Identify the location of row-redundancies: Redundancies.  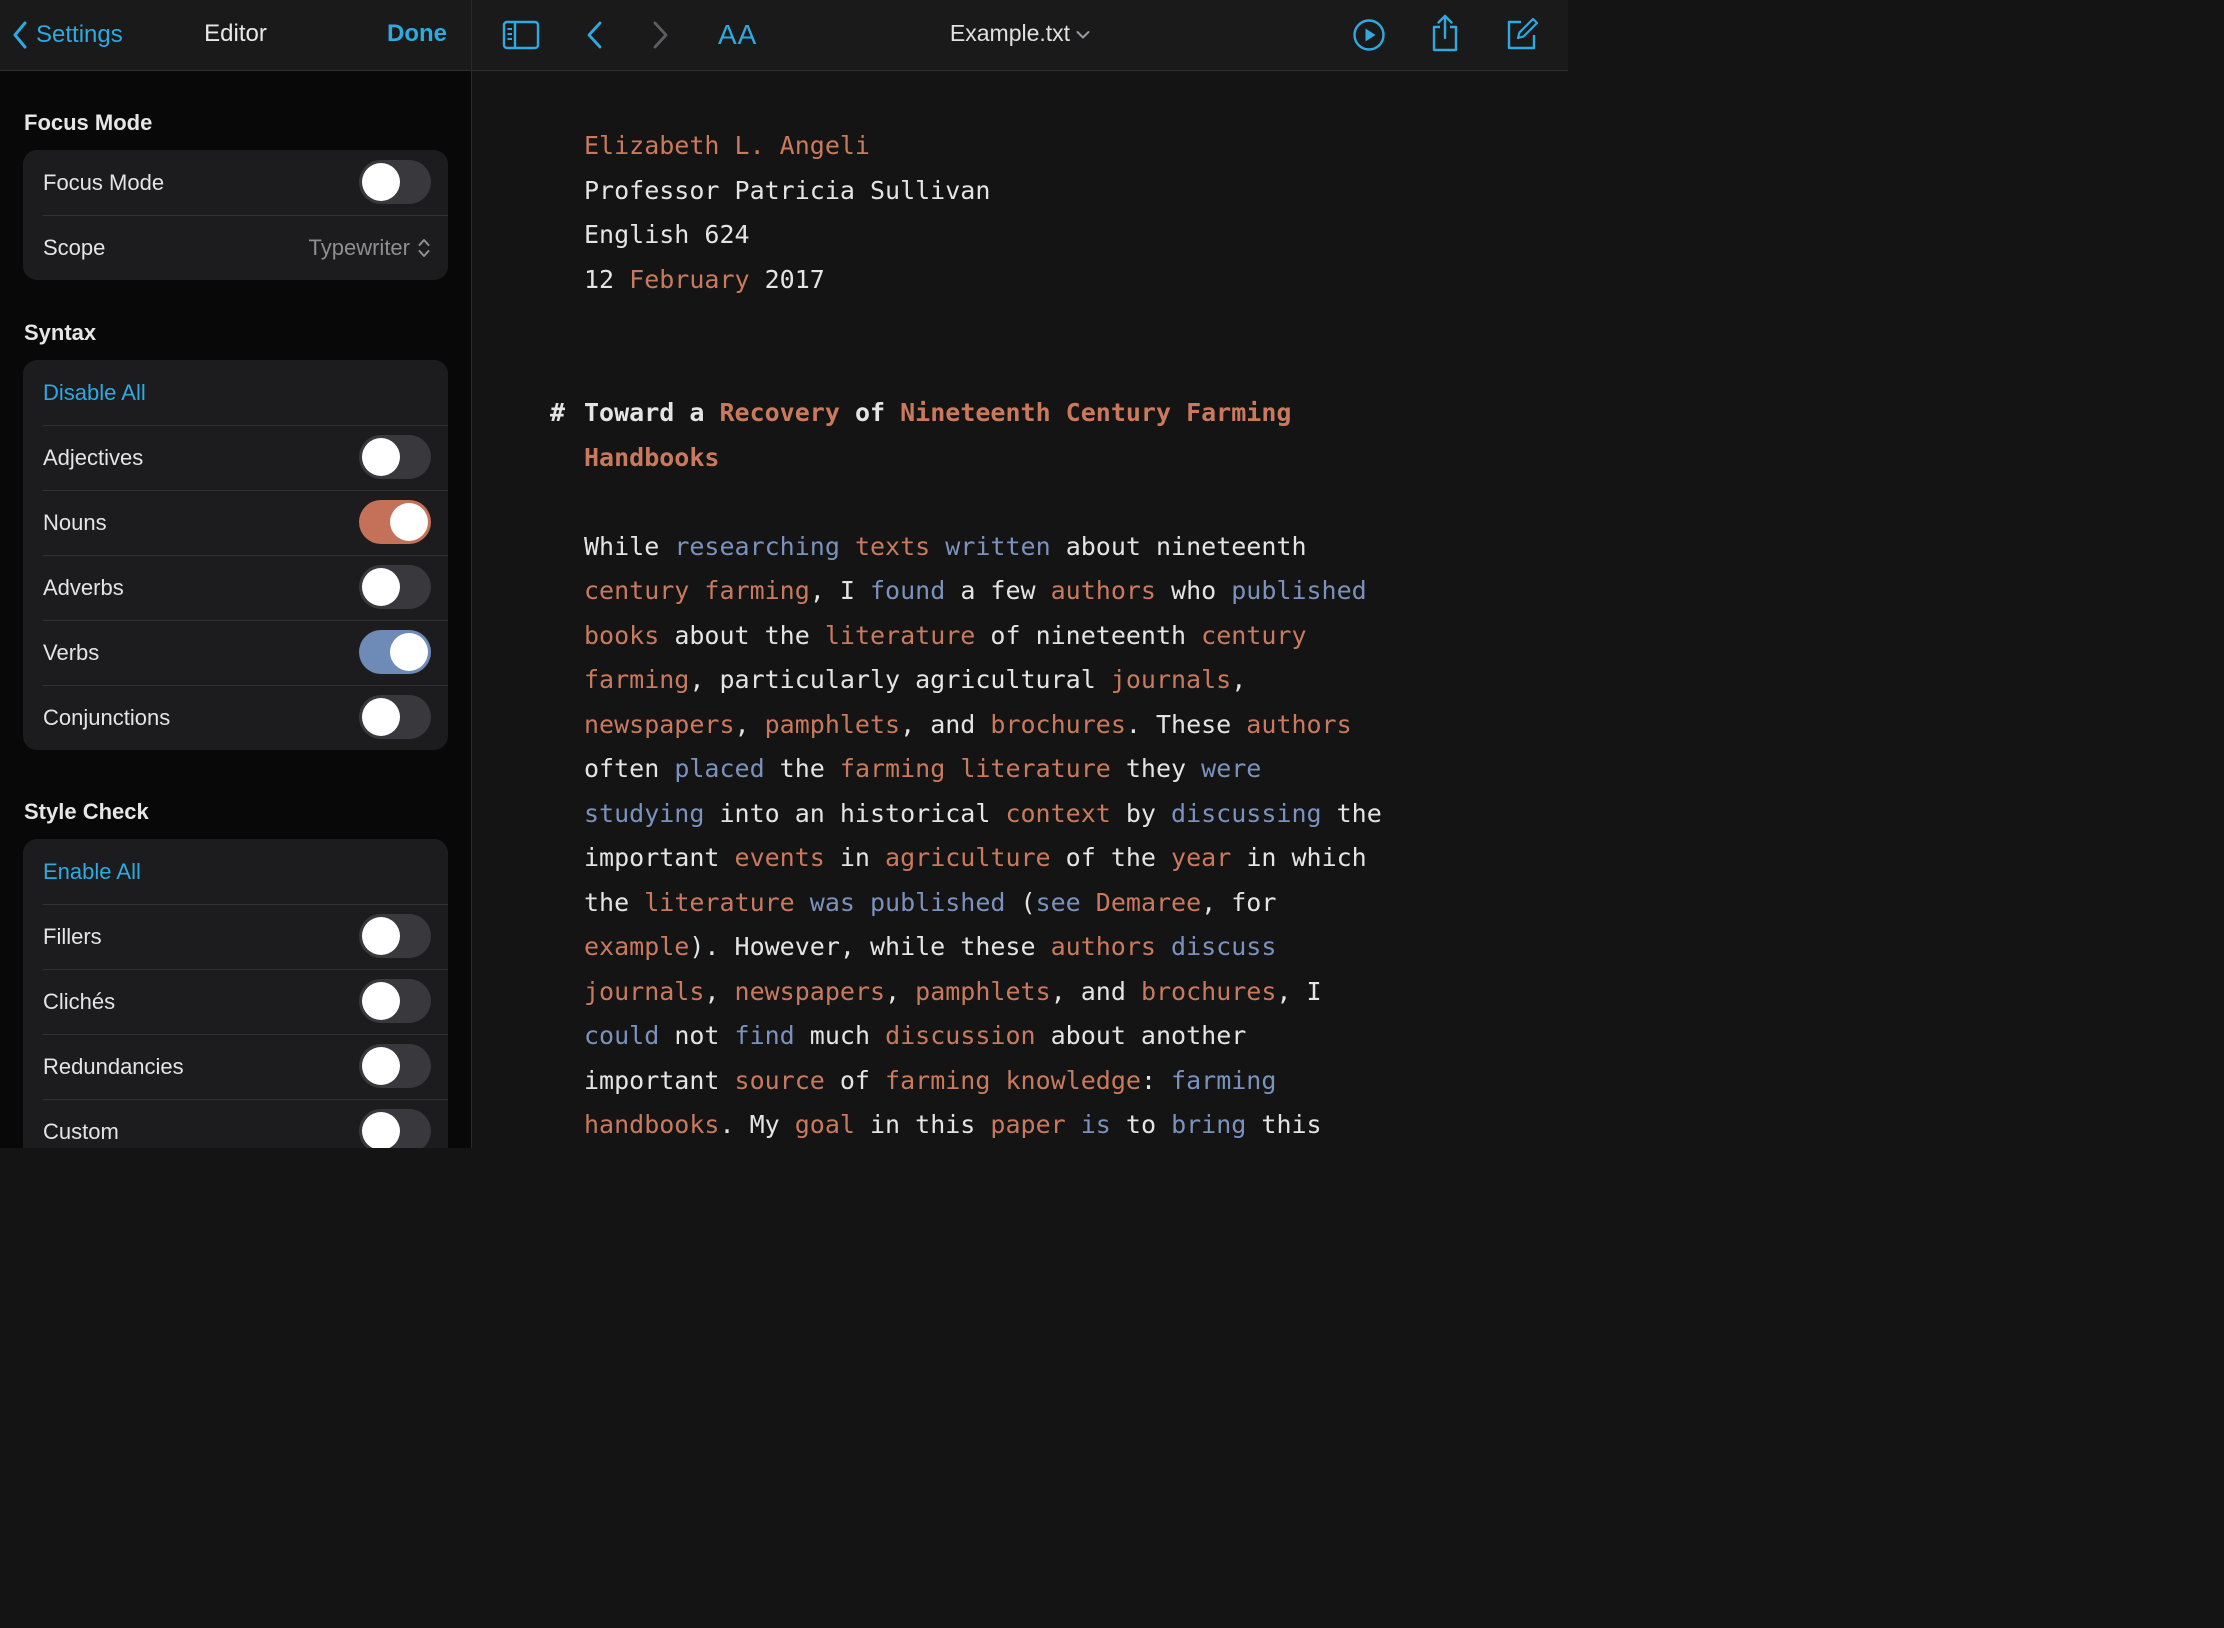
(235, 1066).